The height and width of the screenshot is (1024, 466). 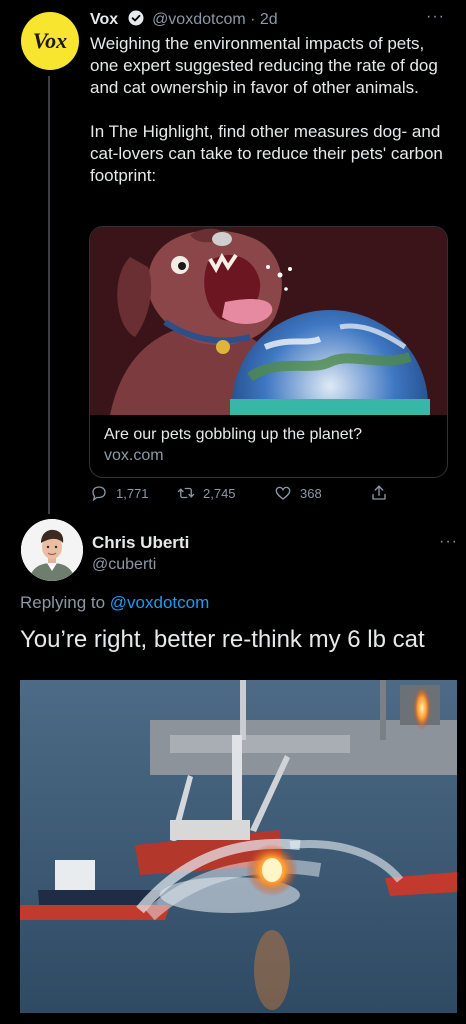 What do you see at coordinates (49, 295) in the screenshot?
I see `thread-line` at bounding box center [49, 295].